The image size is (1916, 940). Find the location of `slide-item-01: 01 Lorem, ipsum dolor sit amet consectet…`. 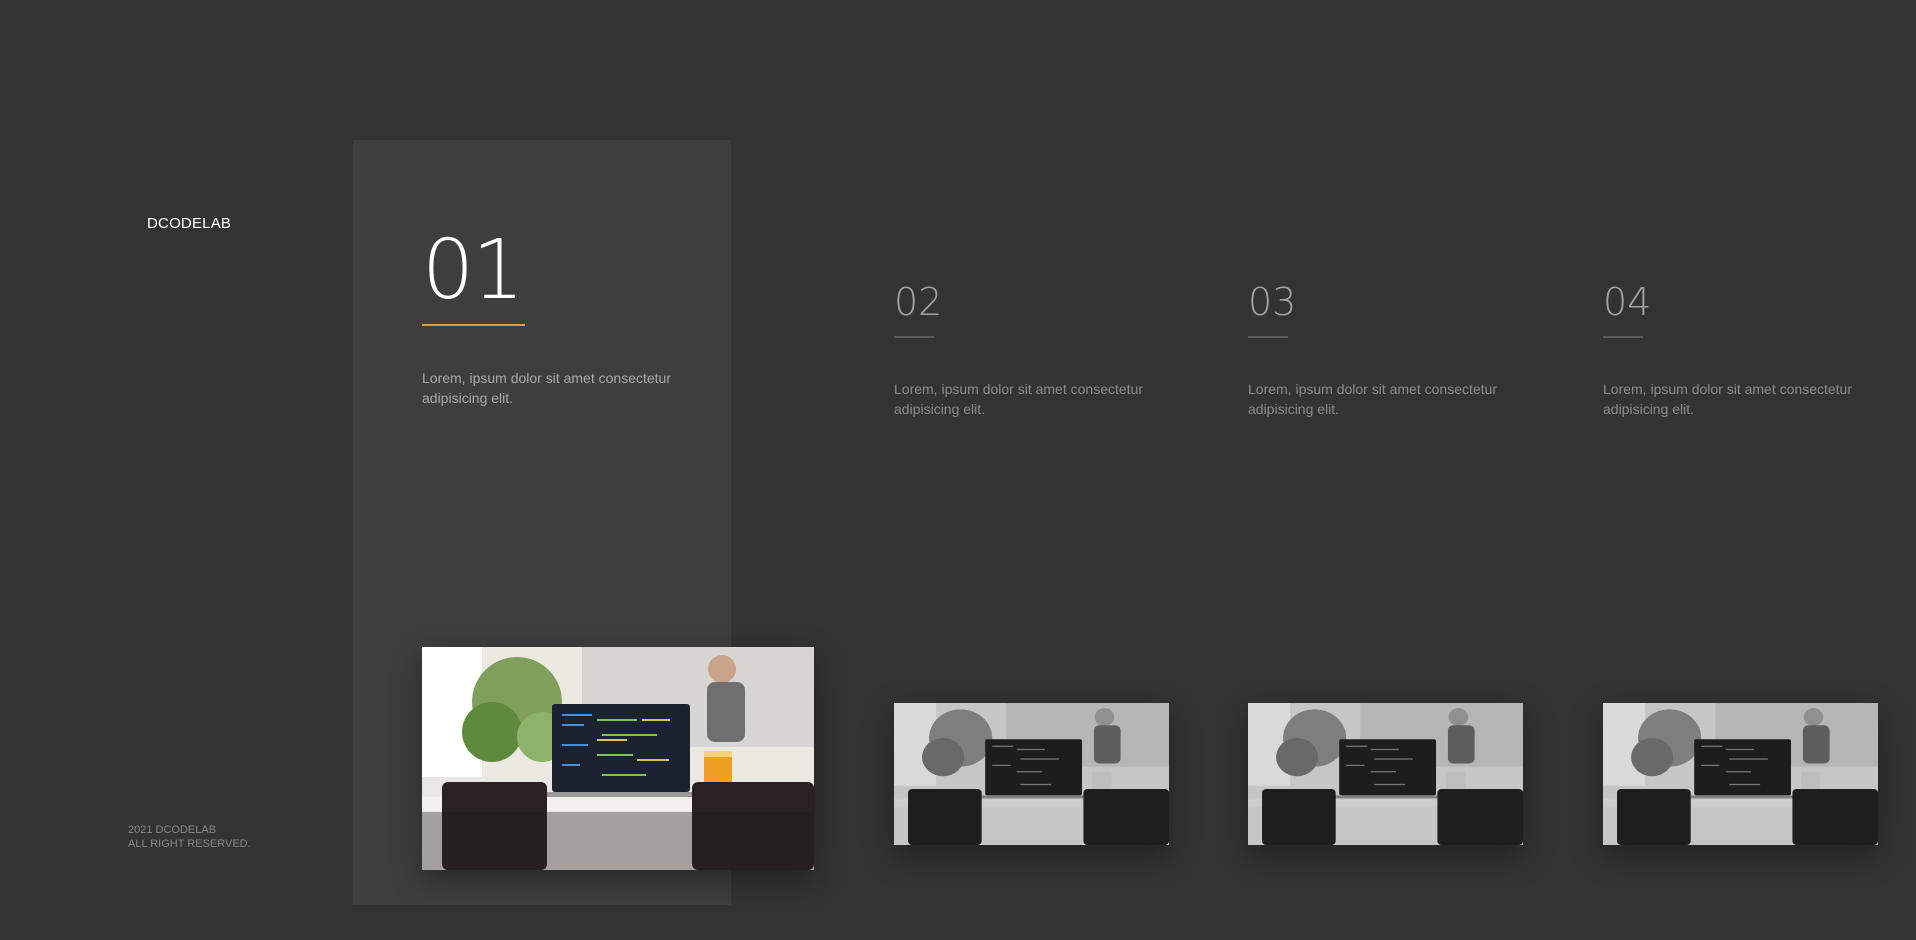

slide-item-01: 01 Lorem, ipsum dolor sit amet consectet… is located at coordinates (552, 319).